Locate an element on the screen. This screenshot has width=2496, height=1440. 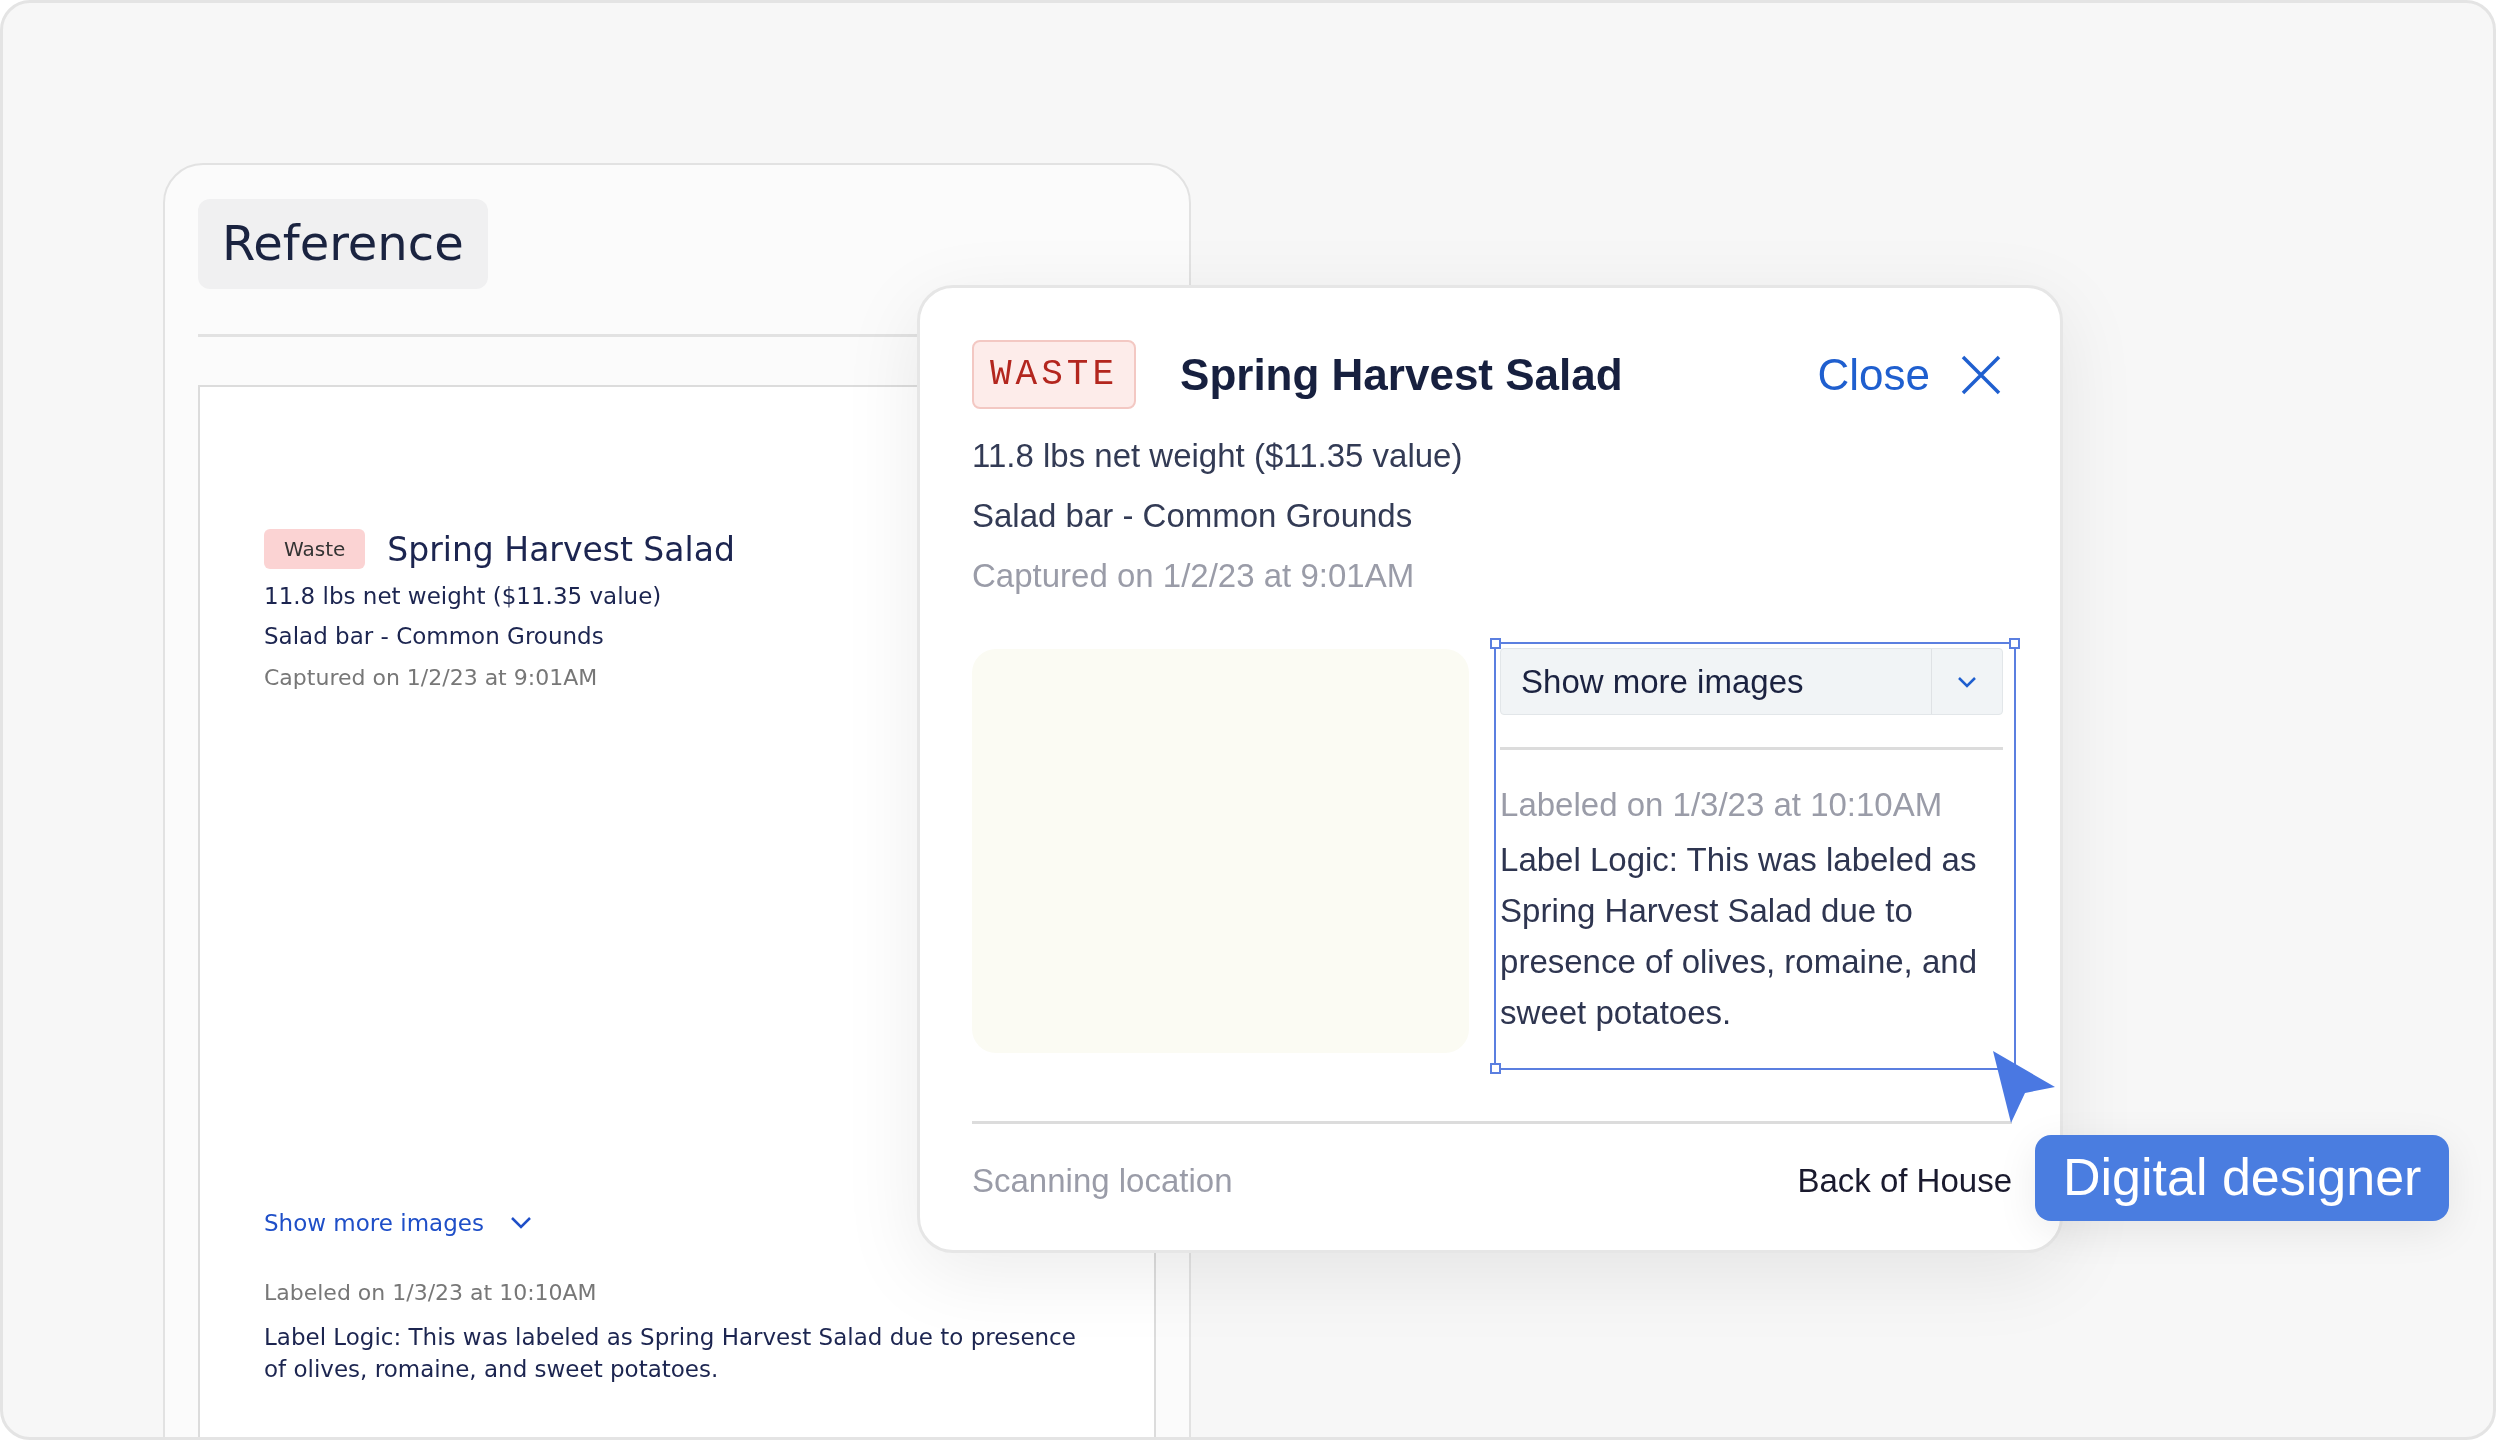
scanning-location-label: Scanning location is located at coordinates (1102, 1181).